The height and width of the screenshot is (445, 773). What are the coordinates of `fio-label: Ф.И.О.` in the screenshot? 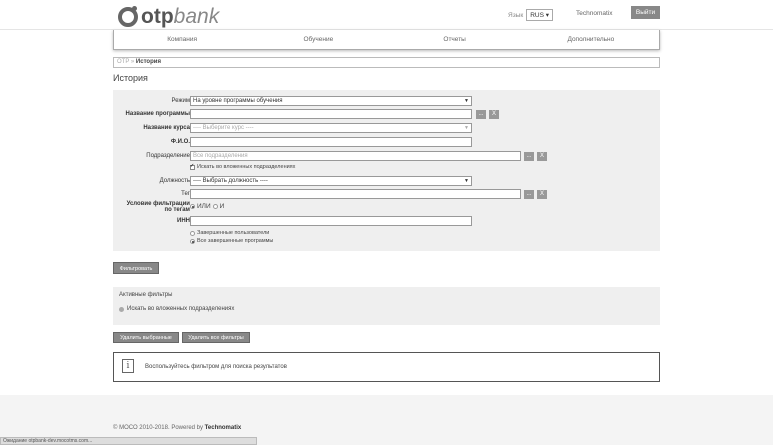 It's located at (180, 142).